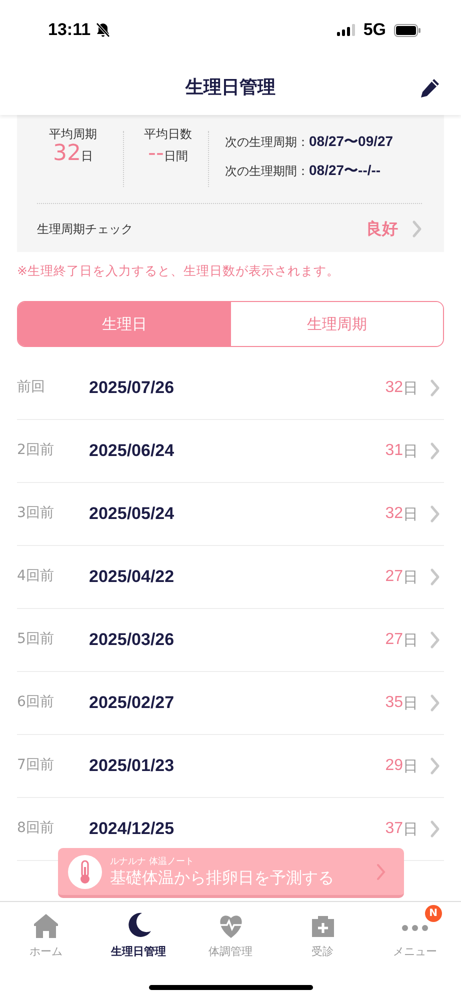 The width and height of the screenshot is (461, 1000). What do you see at coordinates (323, 952) in the screenshot?
I see `tab-label: 受診` at bounding box center [323, 952].